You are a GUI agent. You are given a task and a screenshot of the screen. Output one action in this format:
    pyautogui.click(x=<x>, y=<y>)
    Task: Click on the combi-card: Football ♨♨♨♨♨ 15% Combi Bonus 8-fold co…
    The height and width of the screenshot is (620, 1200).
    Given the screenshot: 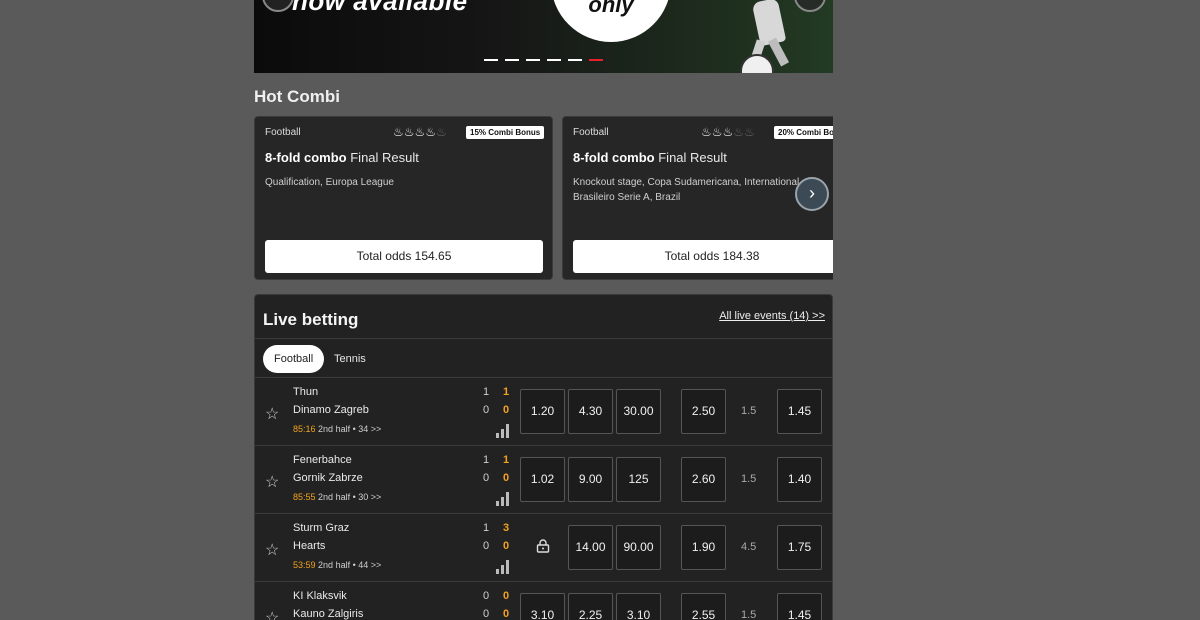 What is the action you would take?
    pyautogui.click(x=403, y=198)
    